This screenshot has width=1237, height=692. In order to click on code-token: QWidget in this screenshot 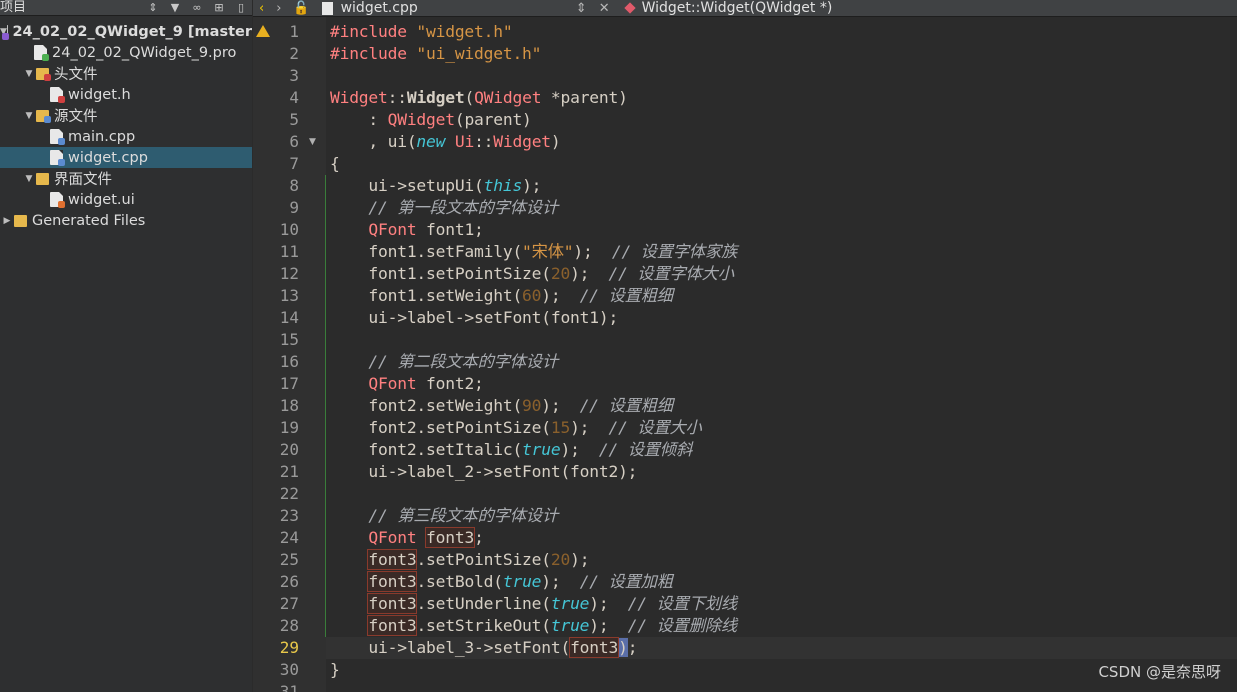, I will do `click(508, 97)`.